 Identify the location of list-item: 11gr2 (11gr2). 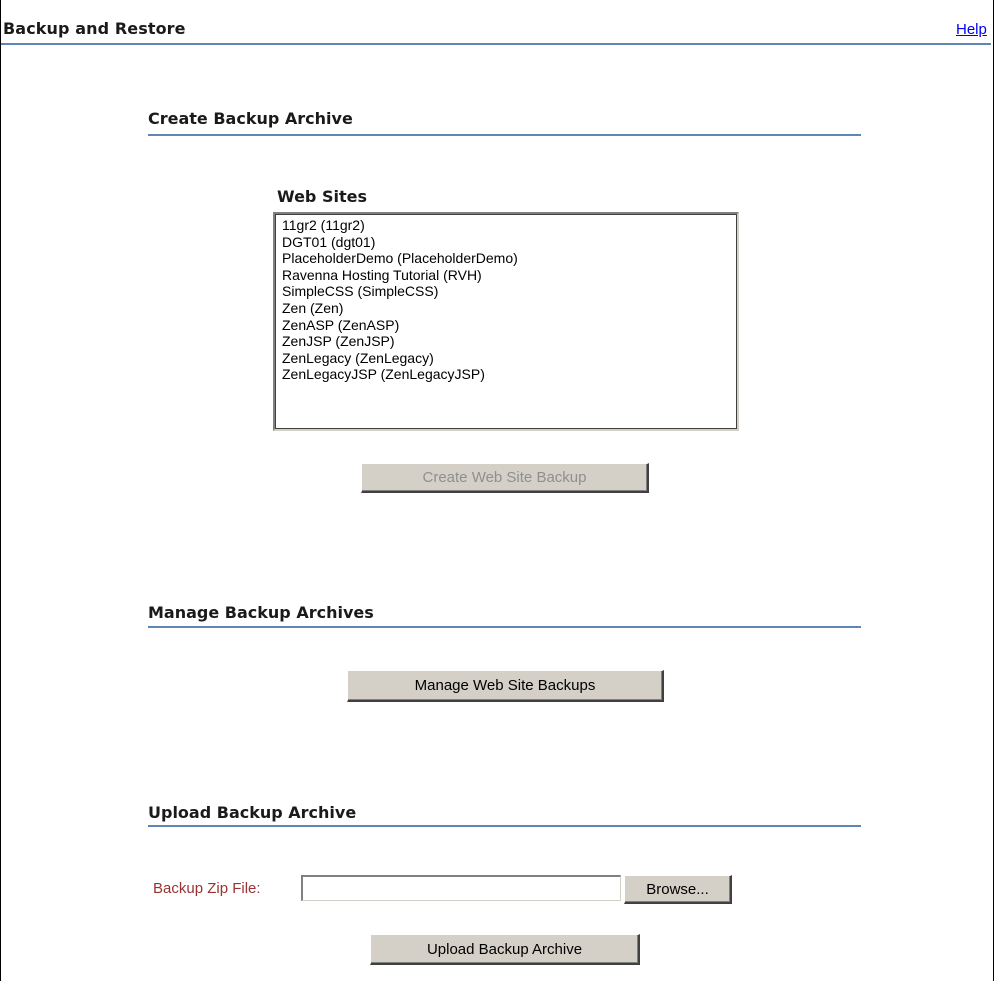
(509, 225).